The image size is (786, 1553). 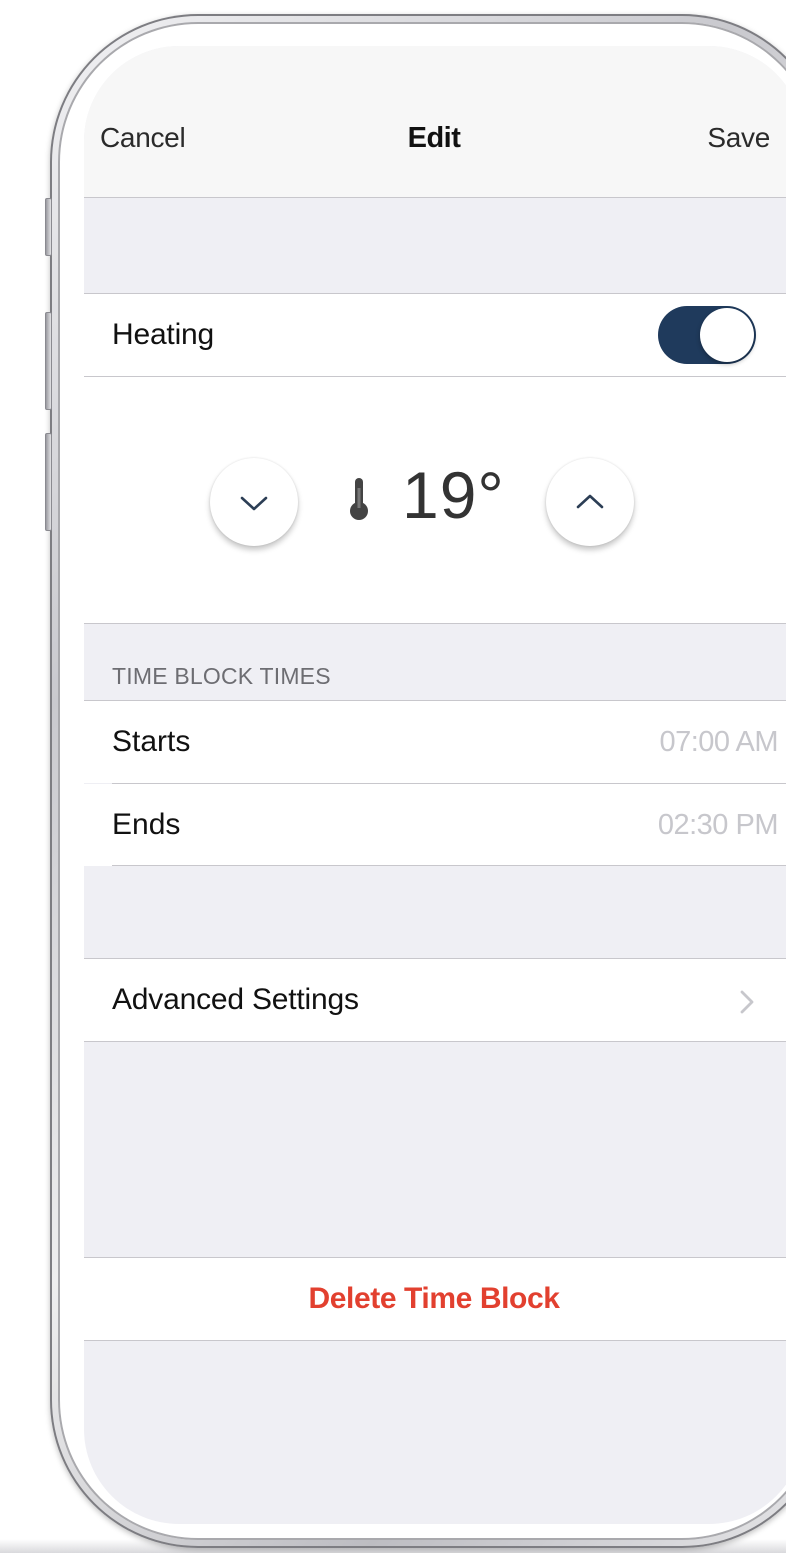 I want to click on temperature-value: 19°, so click(x=453, y=495).